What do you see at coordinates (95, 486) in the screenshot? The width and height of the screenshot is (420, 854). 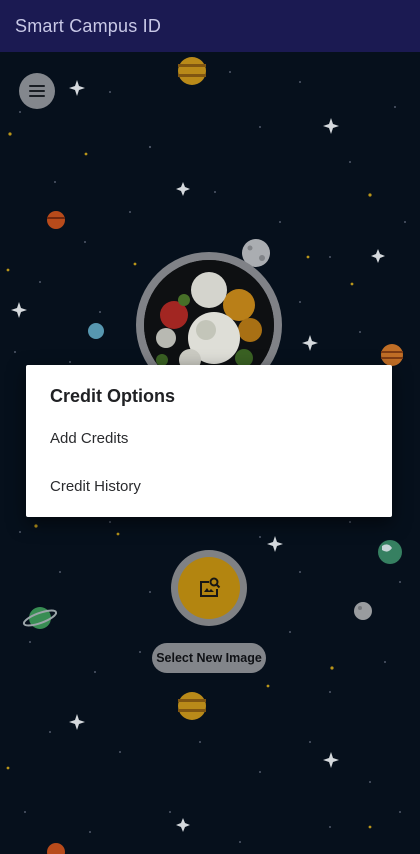 I see `credit-history-option: Credit History` at bounding box center [95, 486].